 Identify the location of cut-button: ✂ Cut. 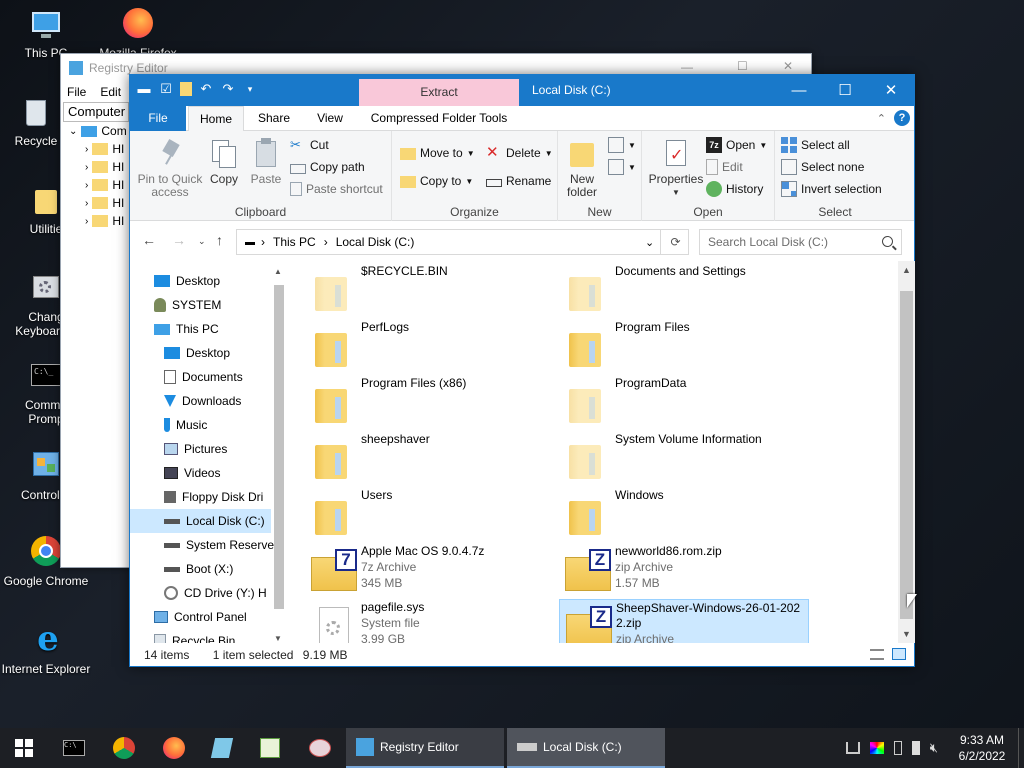
(309, 145).